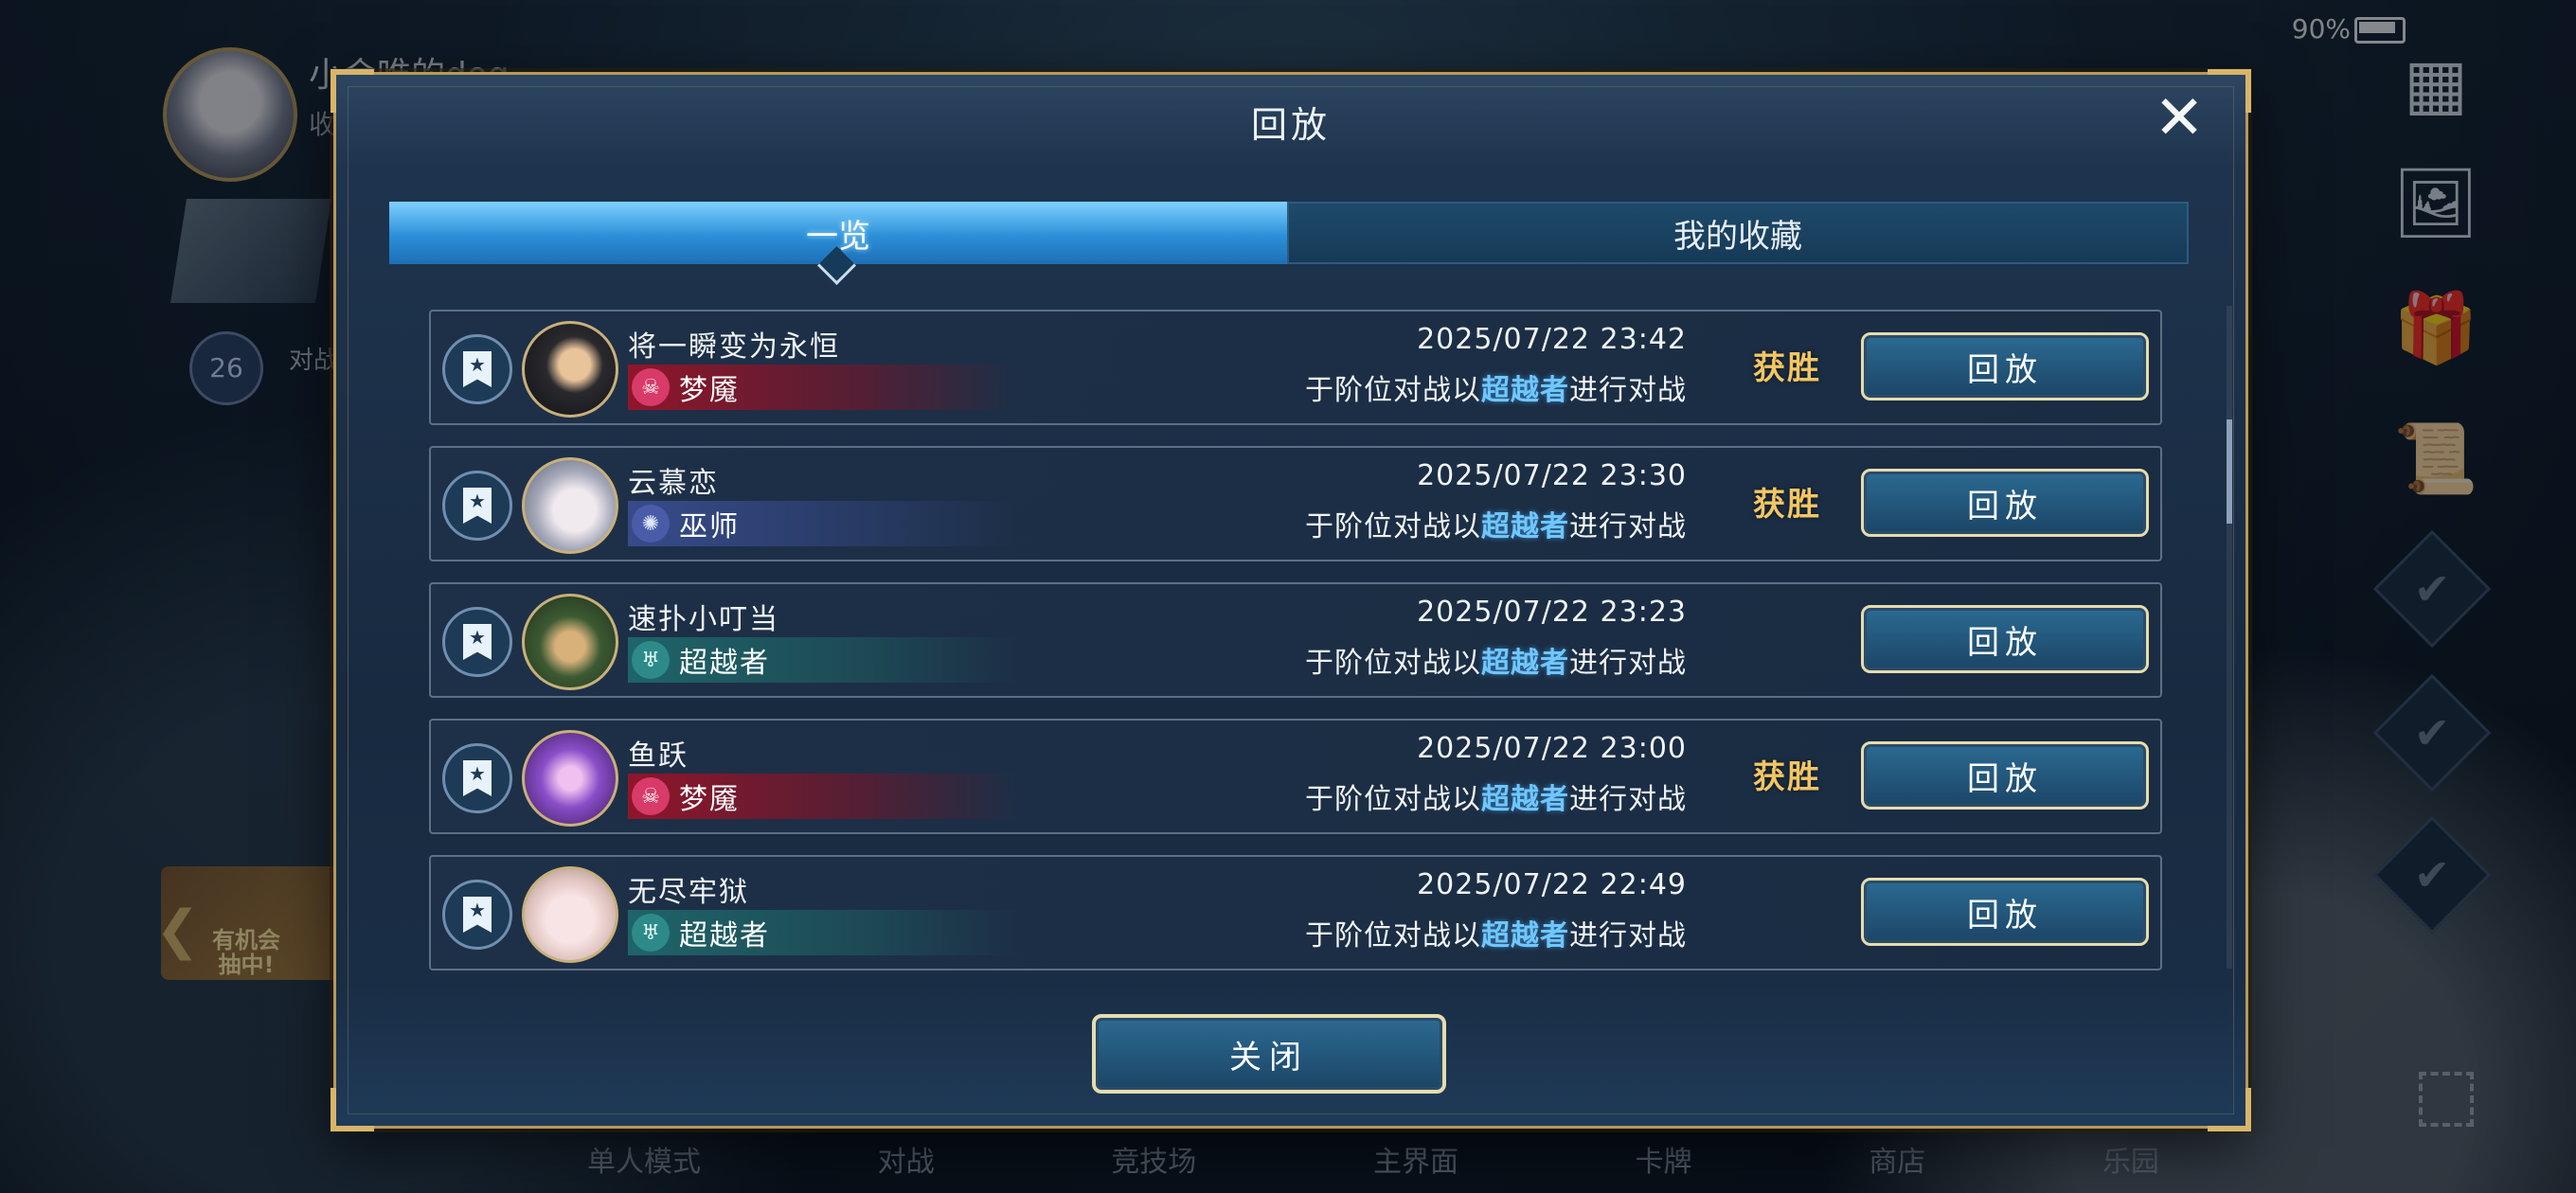 Image resolution: width=2576 pixels, height=1193 pixels. Describe the element at coordinates (1552, 748) in the screenshot. I see `match-date: 2025/07/22 23:00` at that location.